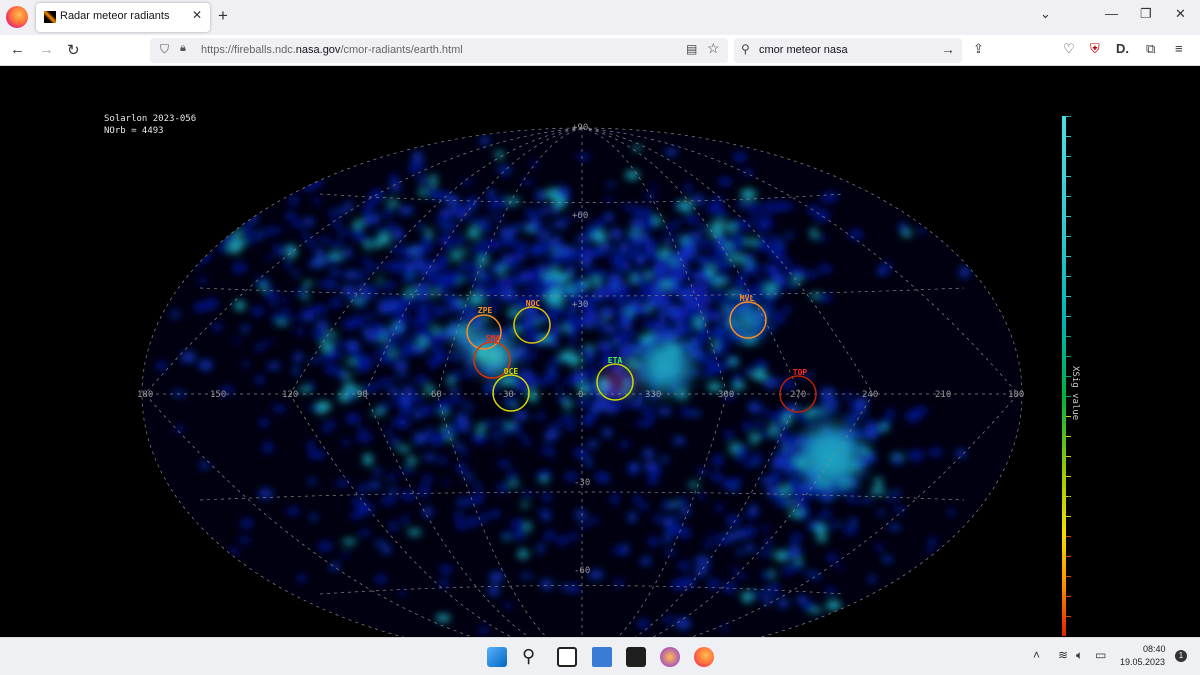  Describe the element at coordinates (1122, 48) in the screenshot. I see `extension-d-icon: D.` at that location.